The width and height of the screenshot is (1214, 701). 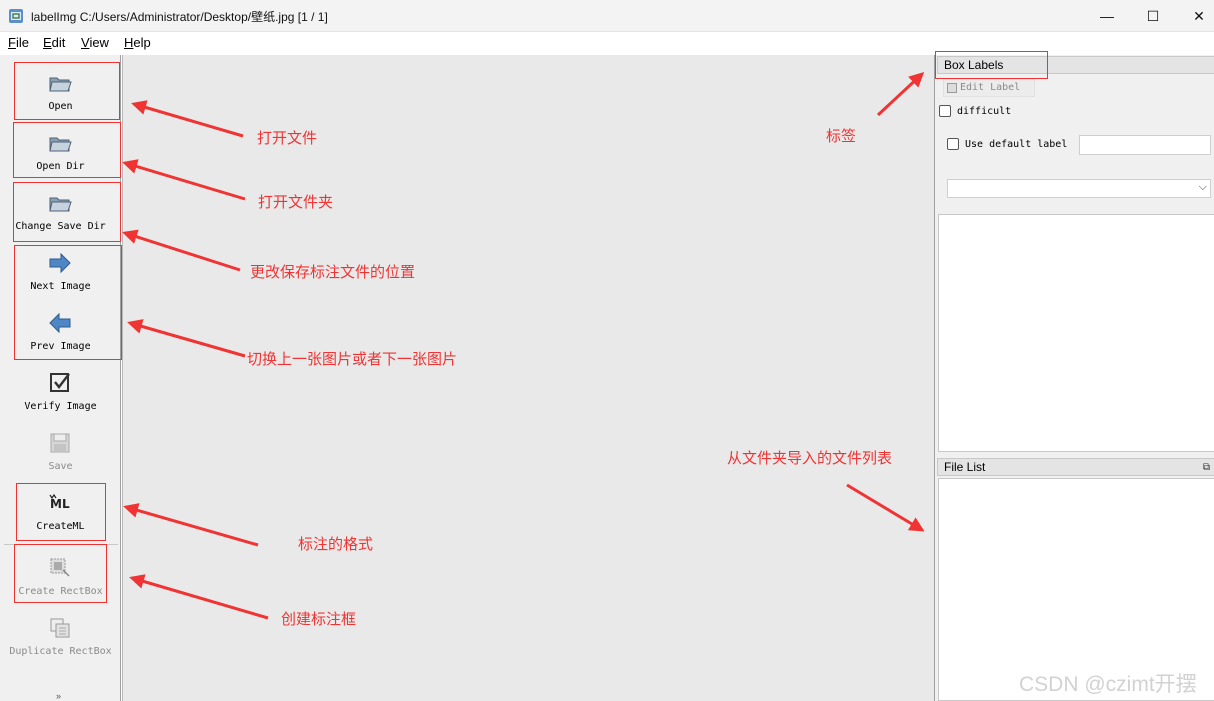 I want to click on checkbox-check-icon, so click(x=60, y=382).